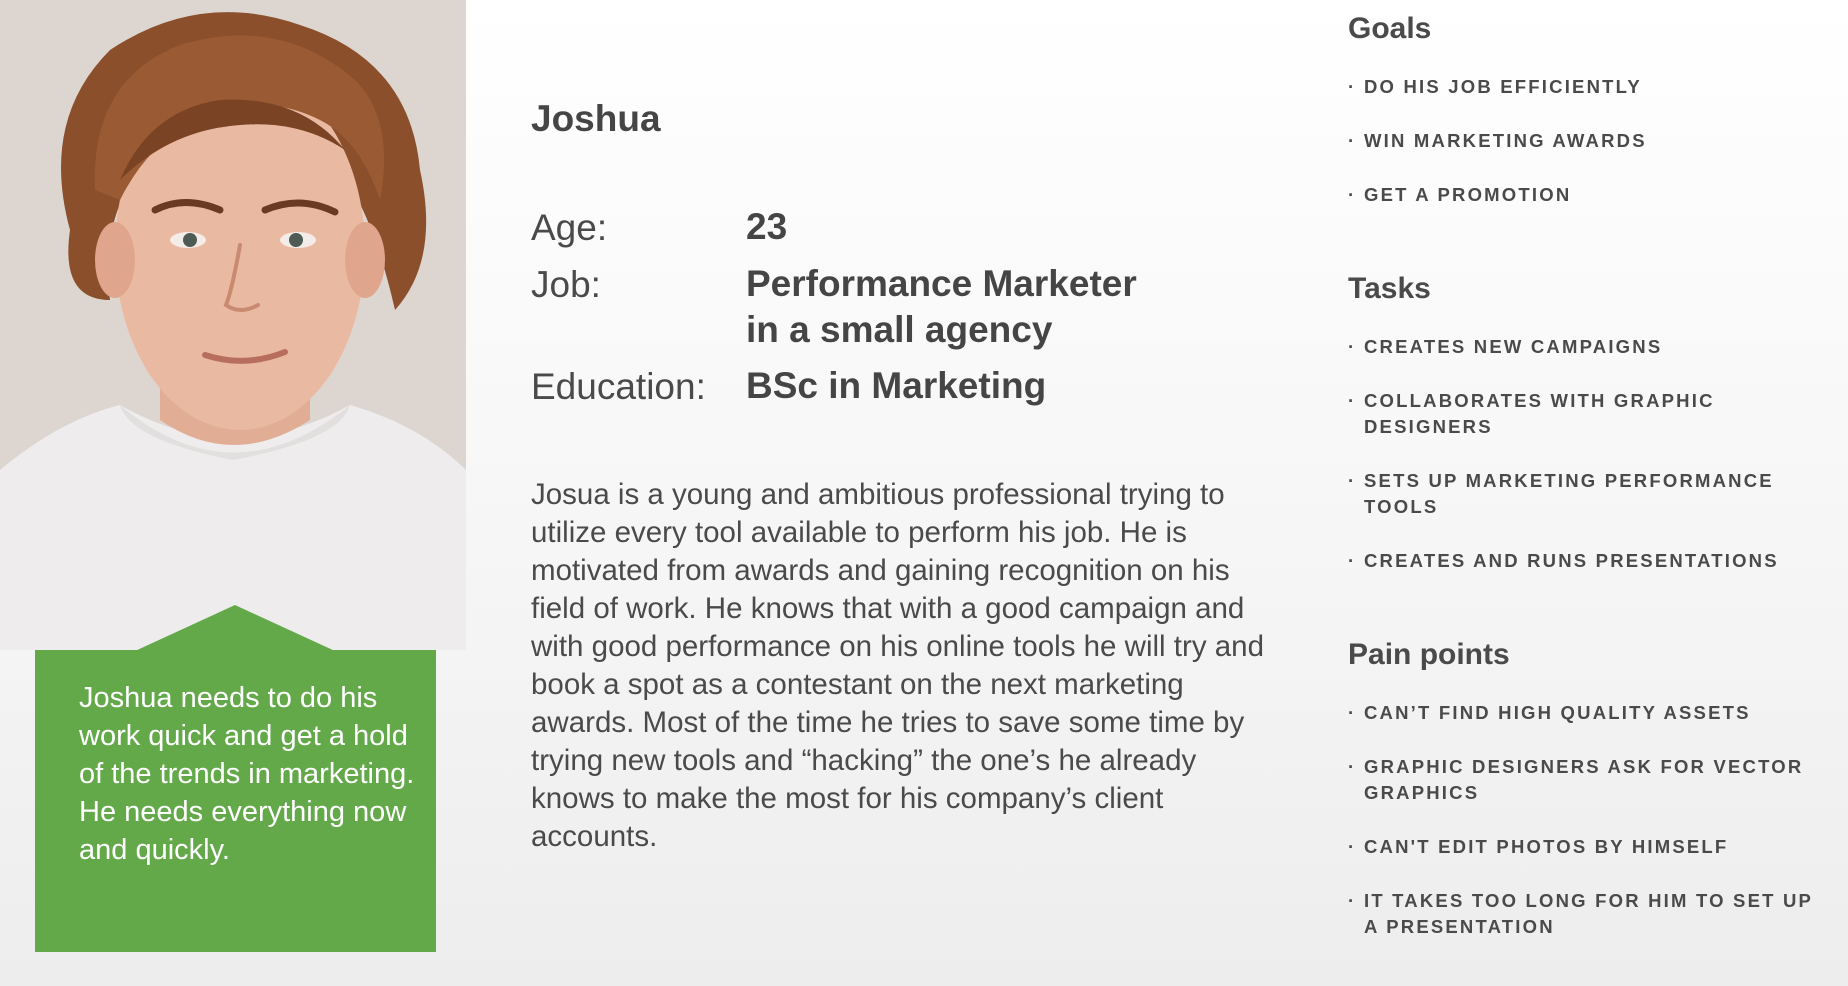 The image size is (1848, 986). I want to click on quote-box-notch, so click(235, 628).